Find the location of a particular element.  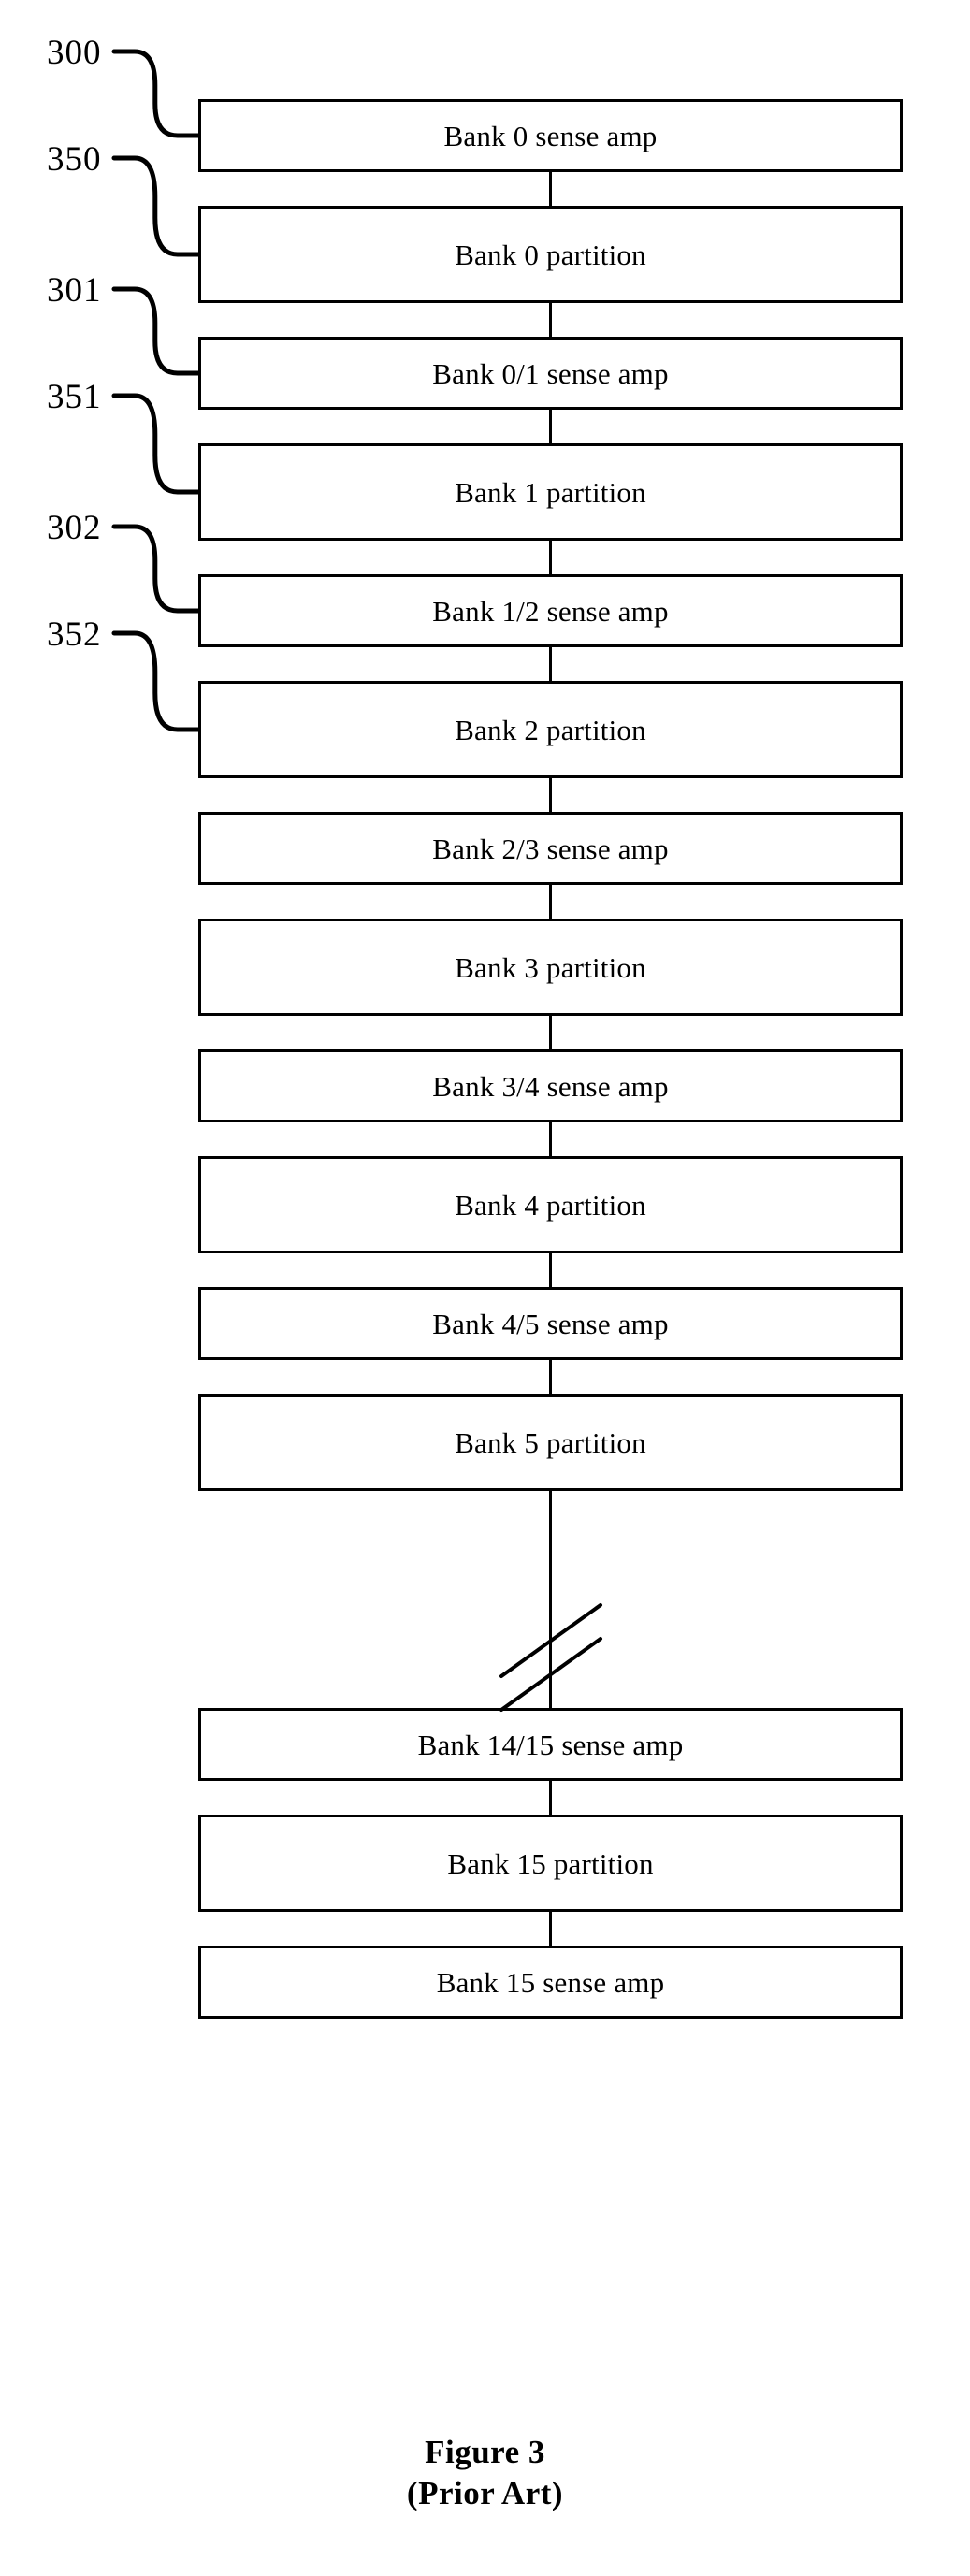

figure-caption-subtitle: (Prior Art) is located at coordinates (485, 2493).